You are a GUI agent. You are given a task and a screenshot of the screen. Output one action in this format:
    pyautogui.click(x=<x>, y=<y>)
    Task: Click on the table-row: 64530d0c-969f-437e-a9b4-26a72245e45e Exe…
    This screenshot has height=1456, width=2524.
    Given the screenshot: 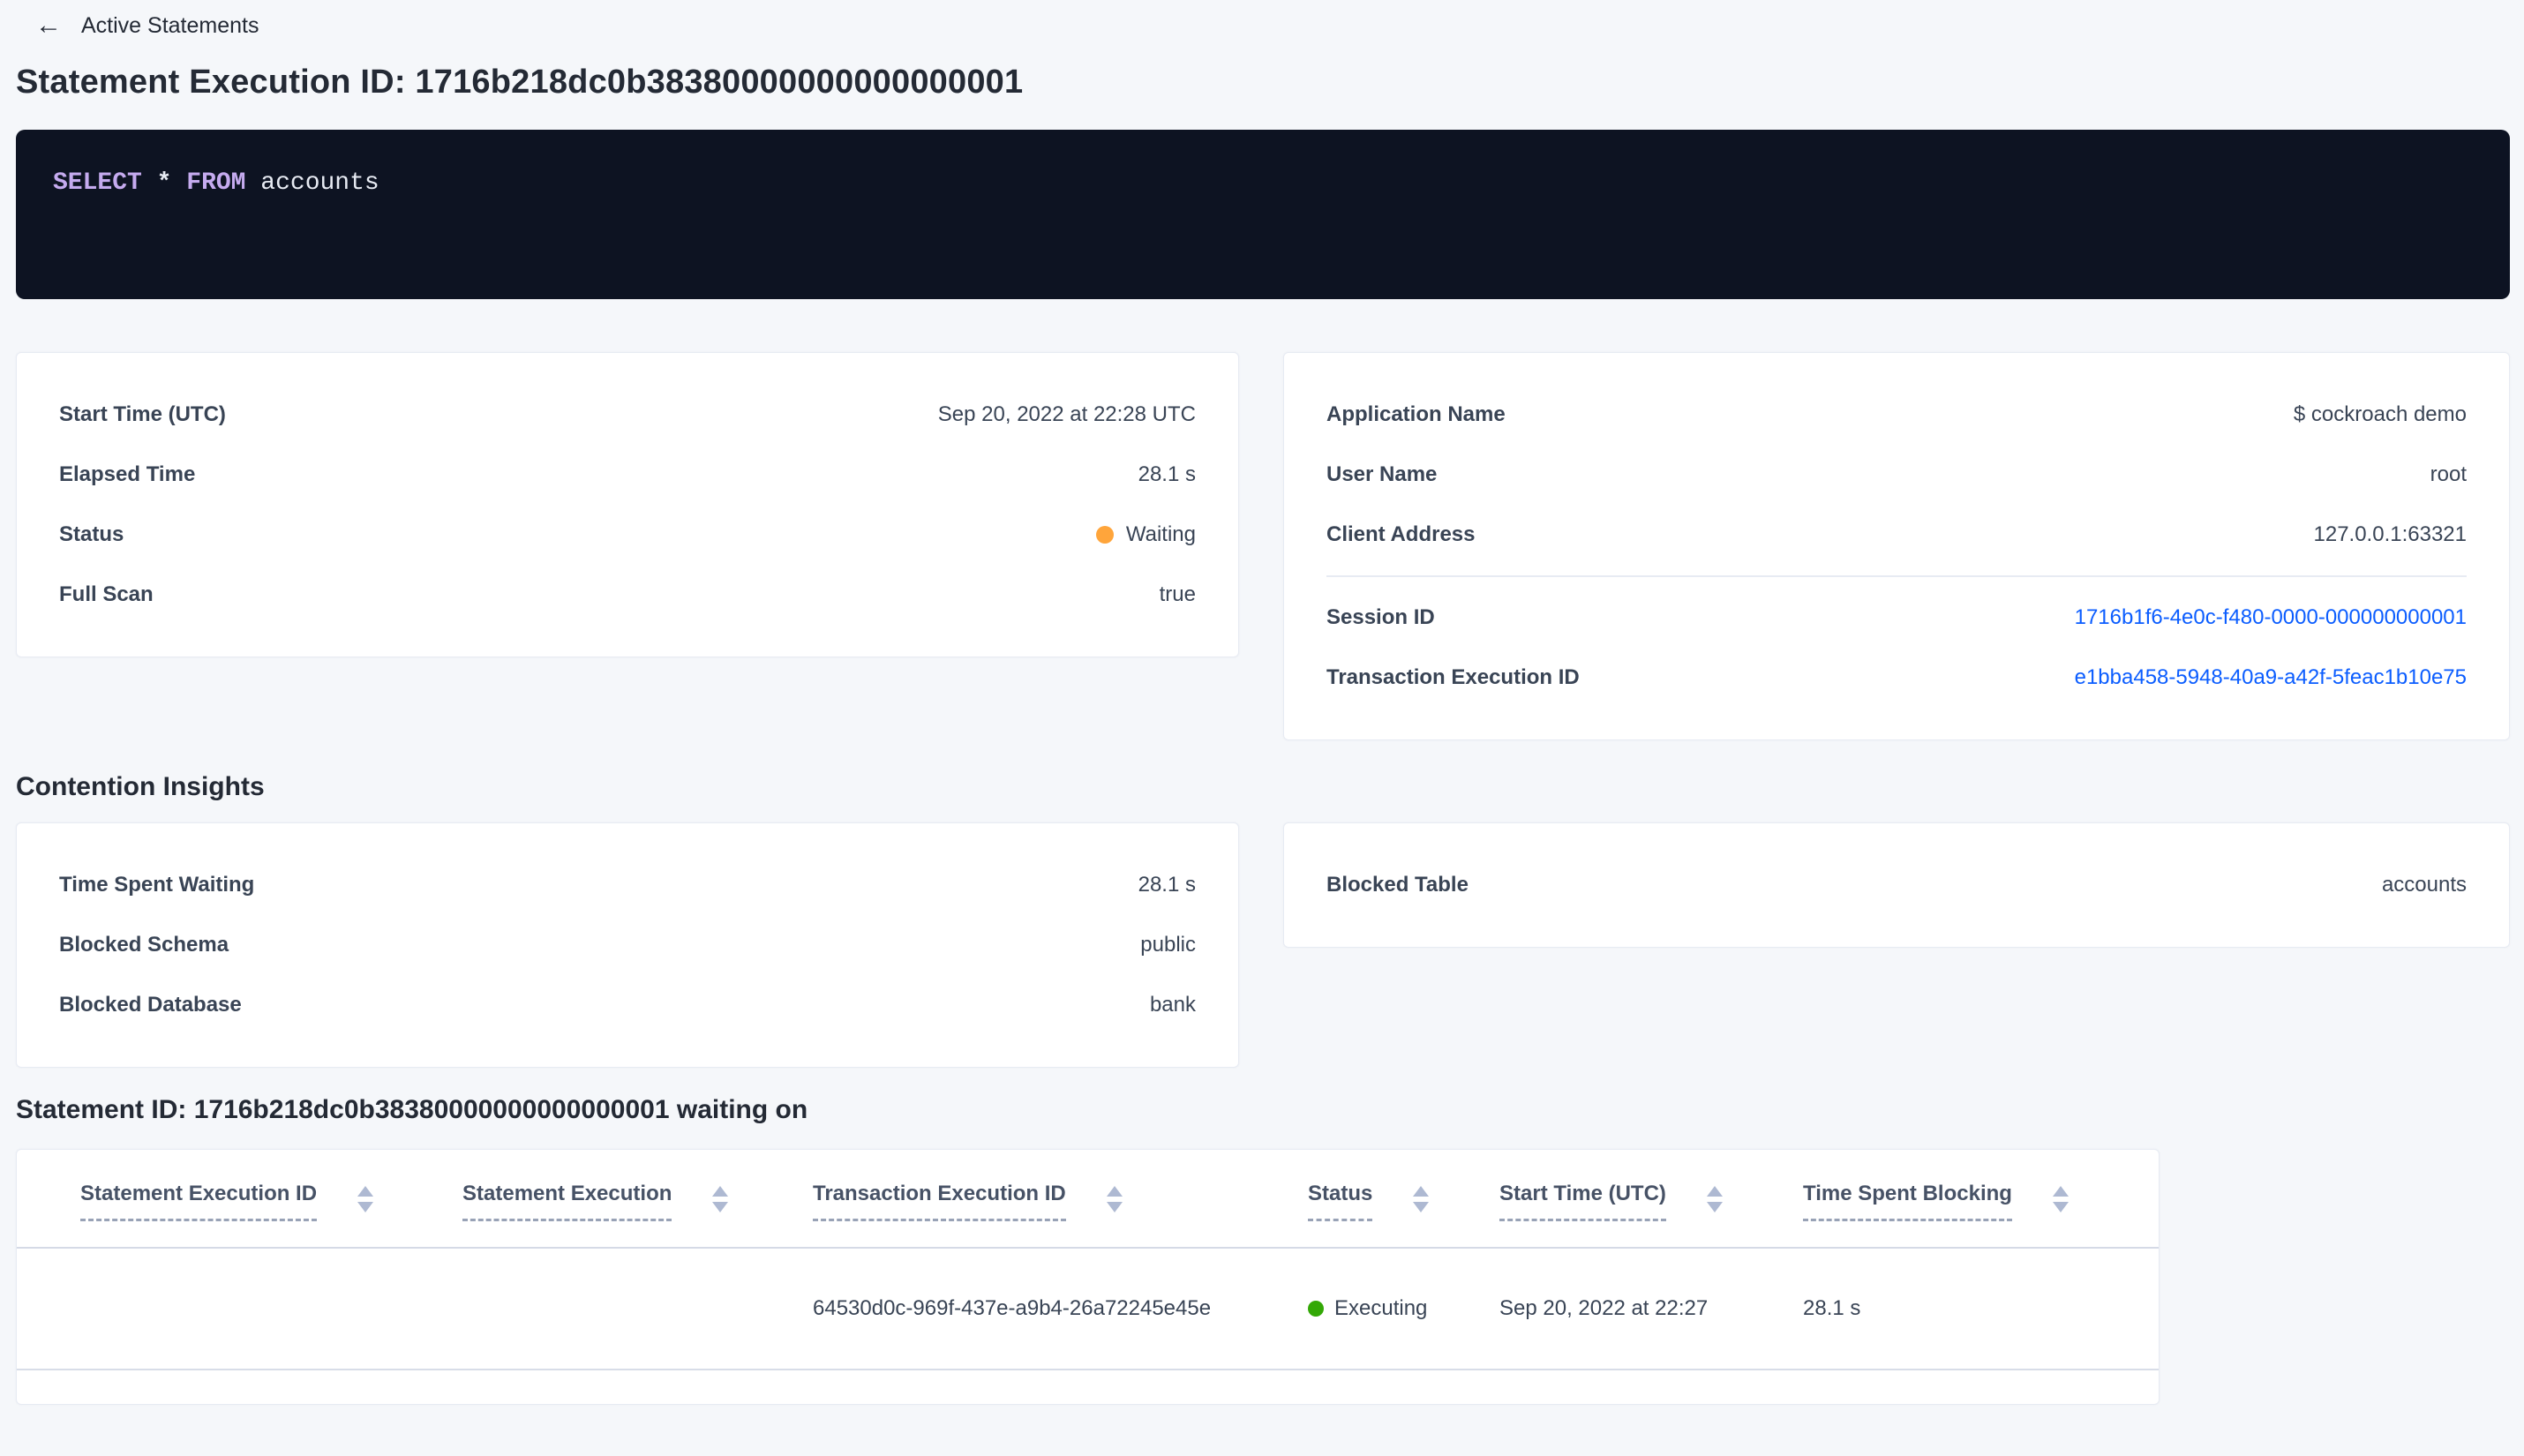 What is the action you would take?
    pyautogui.click(x=1088, y=1309)
    